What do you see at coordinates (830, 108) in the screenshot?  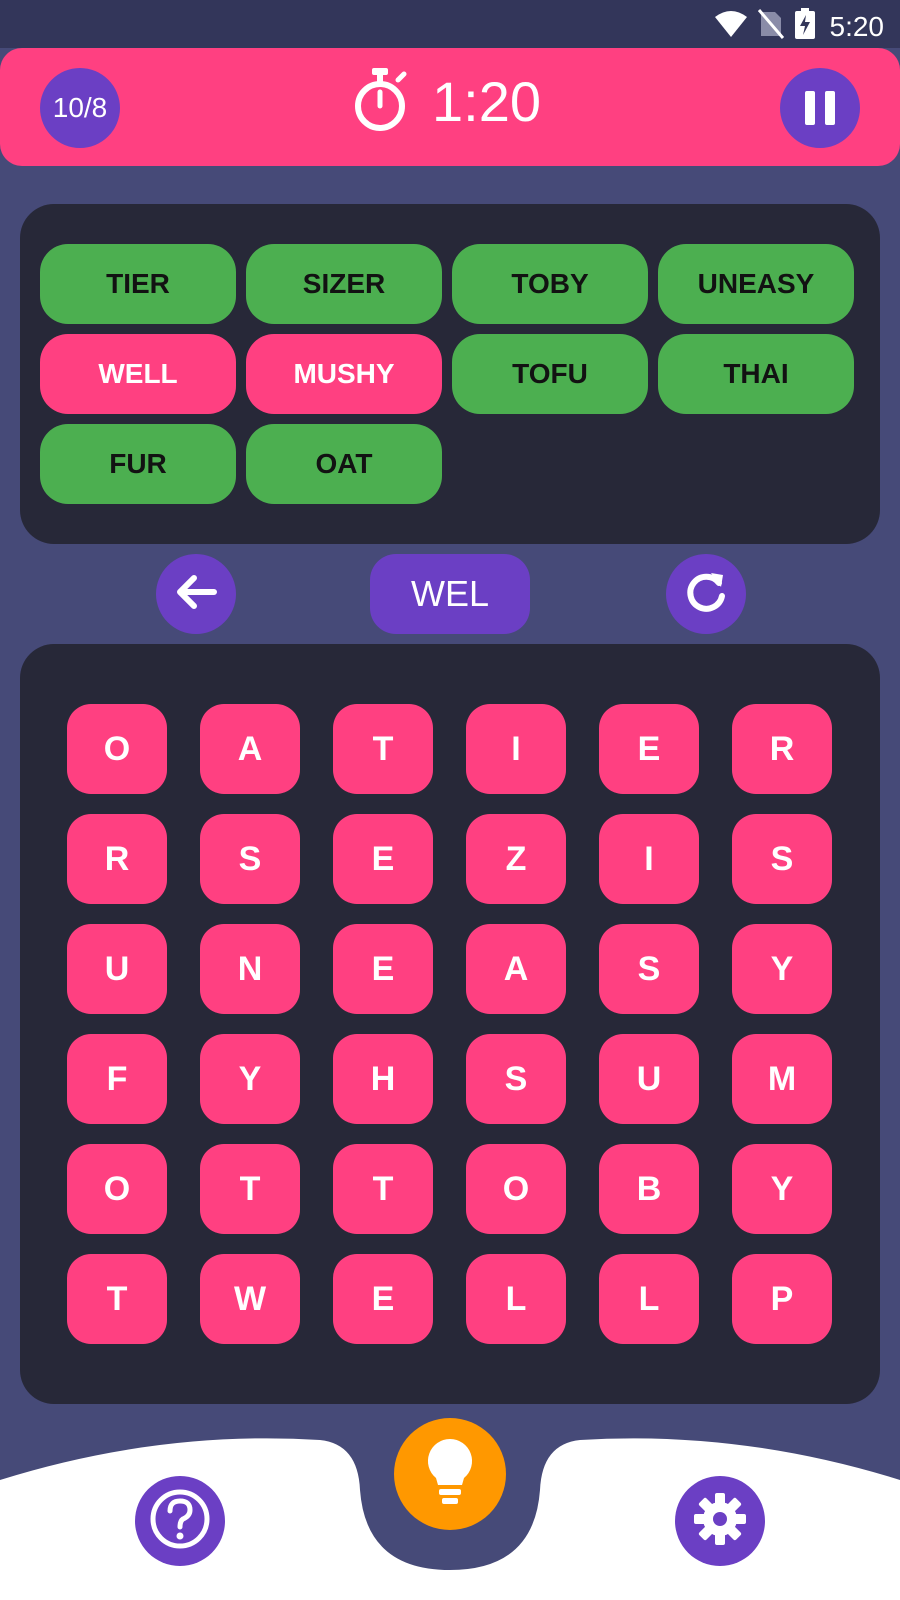 I see `pause-icon-bar` at bounding box center [830, 108].